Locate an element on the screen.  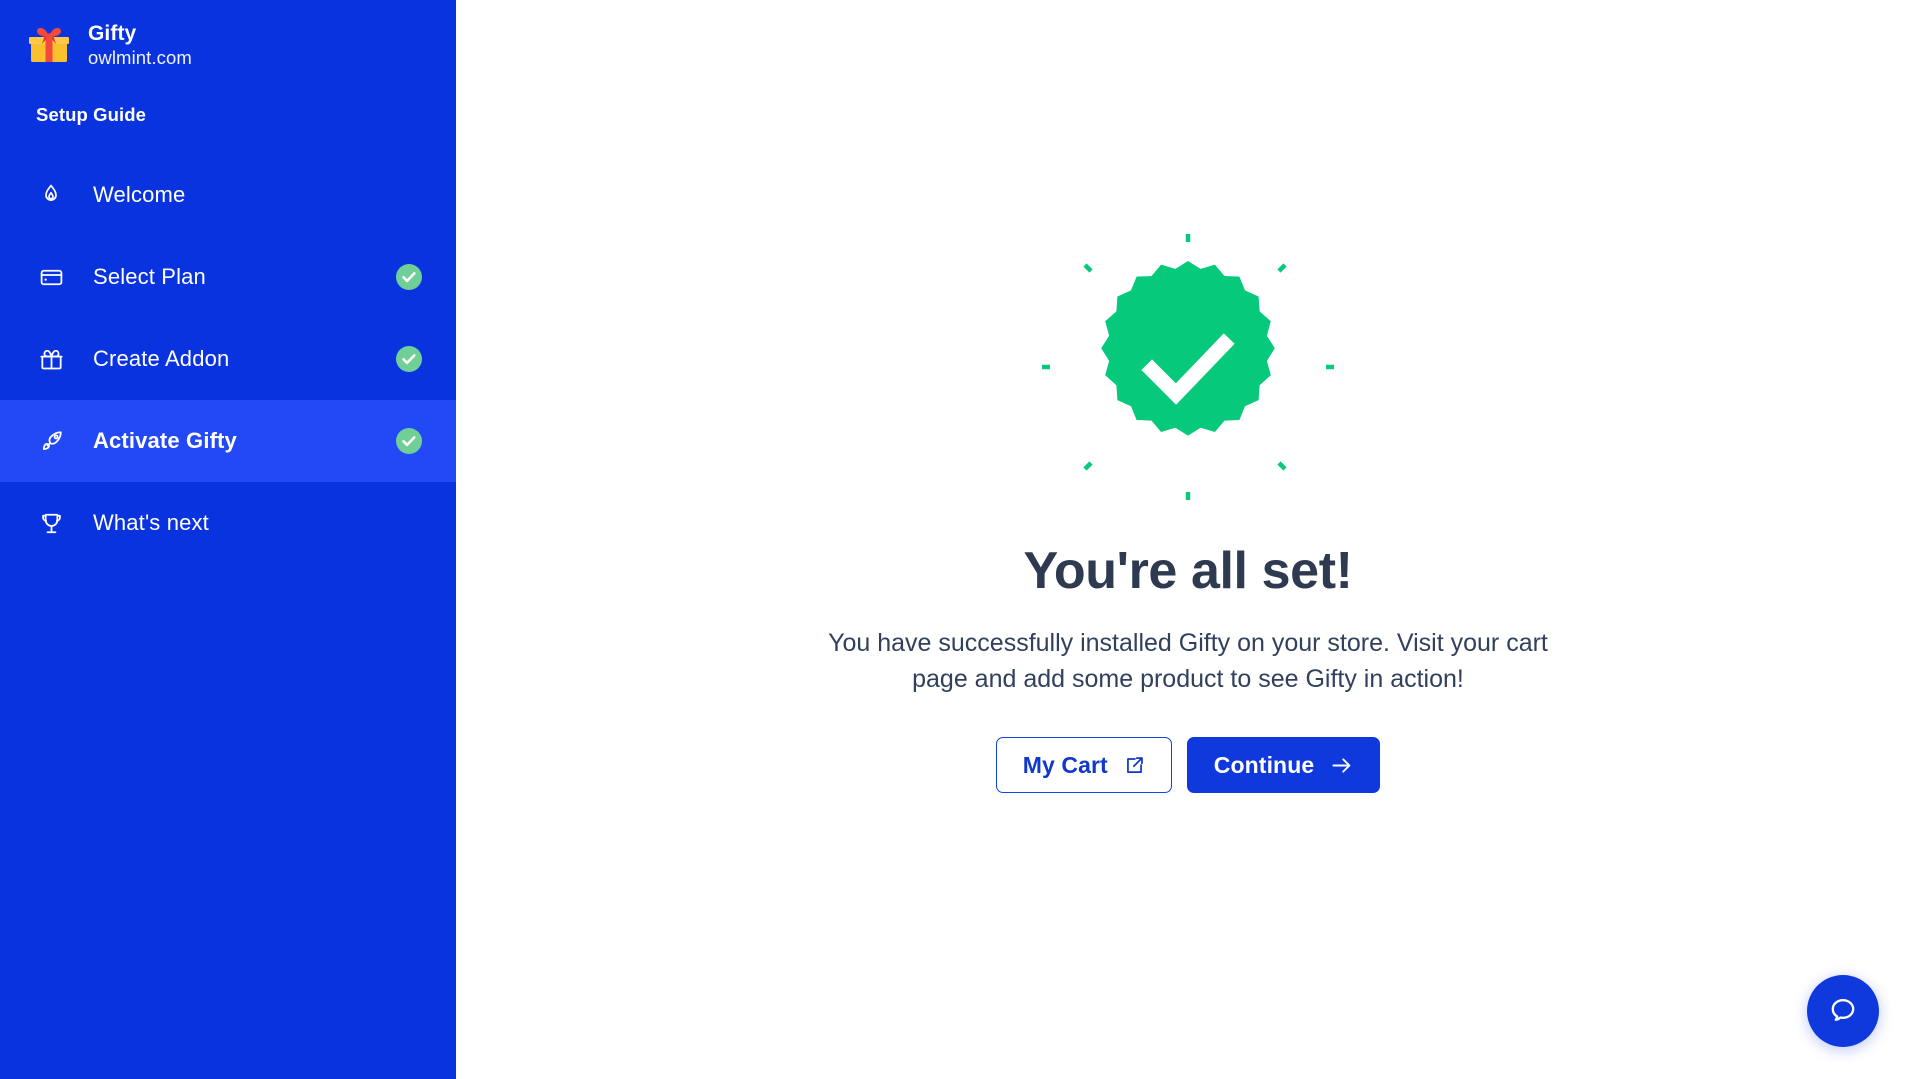
sidebar-item-label: Create Addon is located at coordinates (161, 358).